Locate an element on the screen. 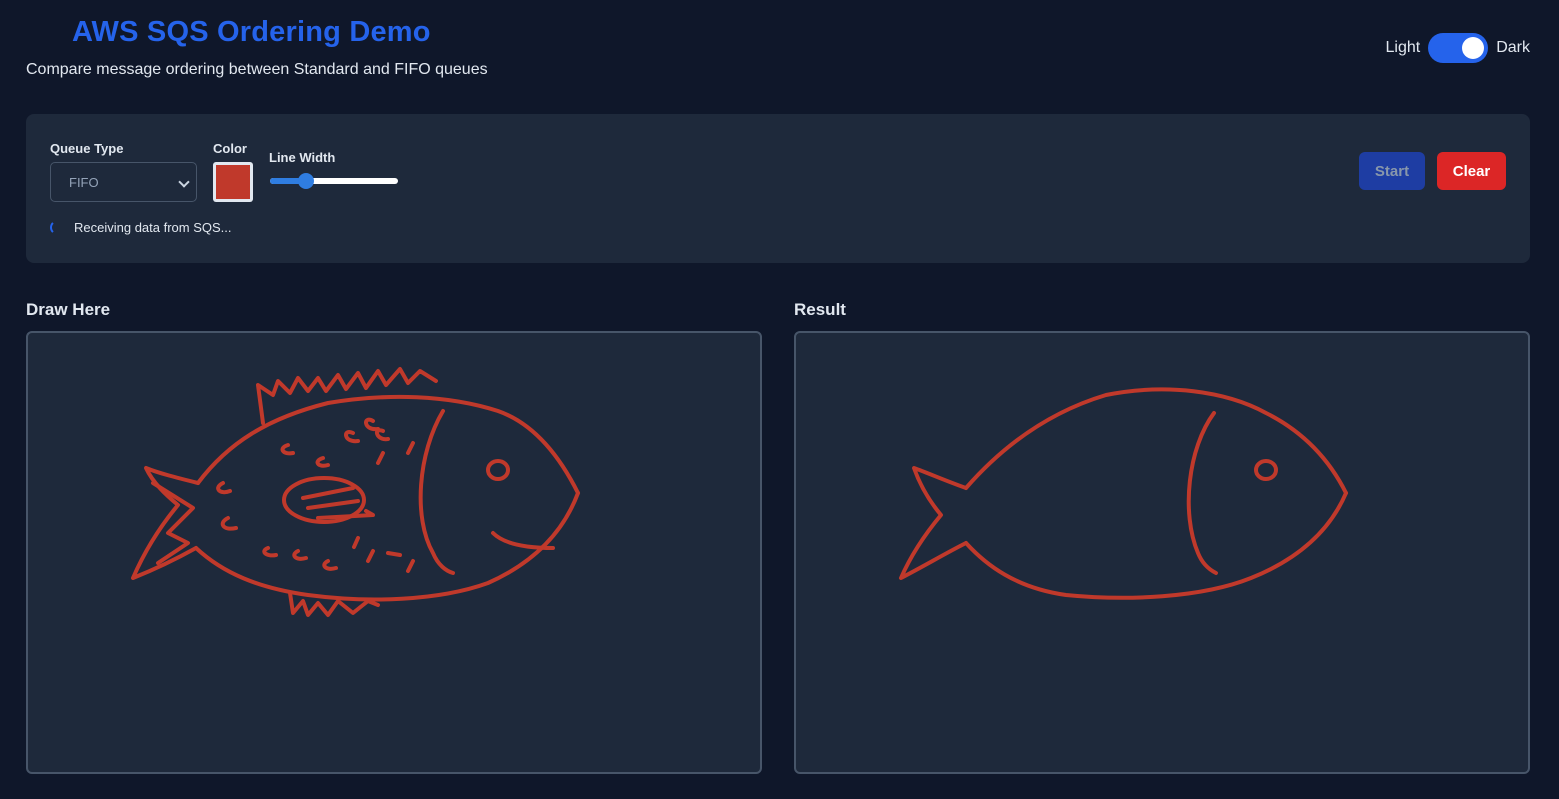 This screenshot has height=799, width=1559. color-picker is located at coordinates (233, 182).